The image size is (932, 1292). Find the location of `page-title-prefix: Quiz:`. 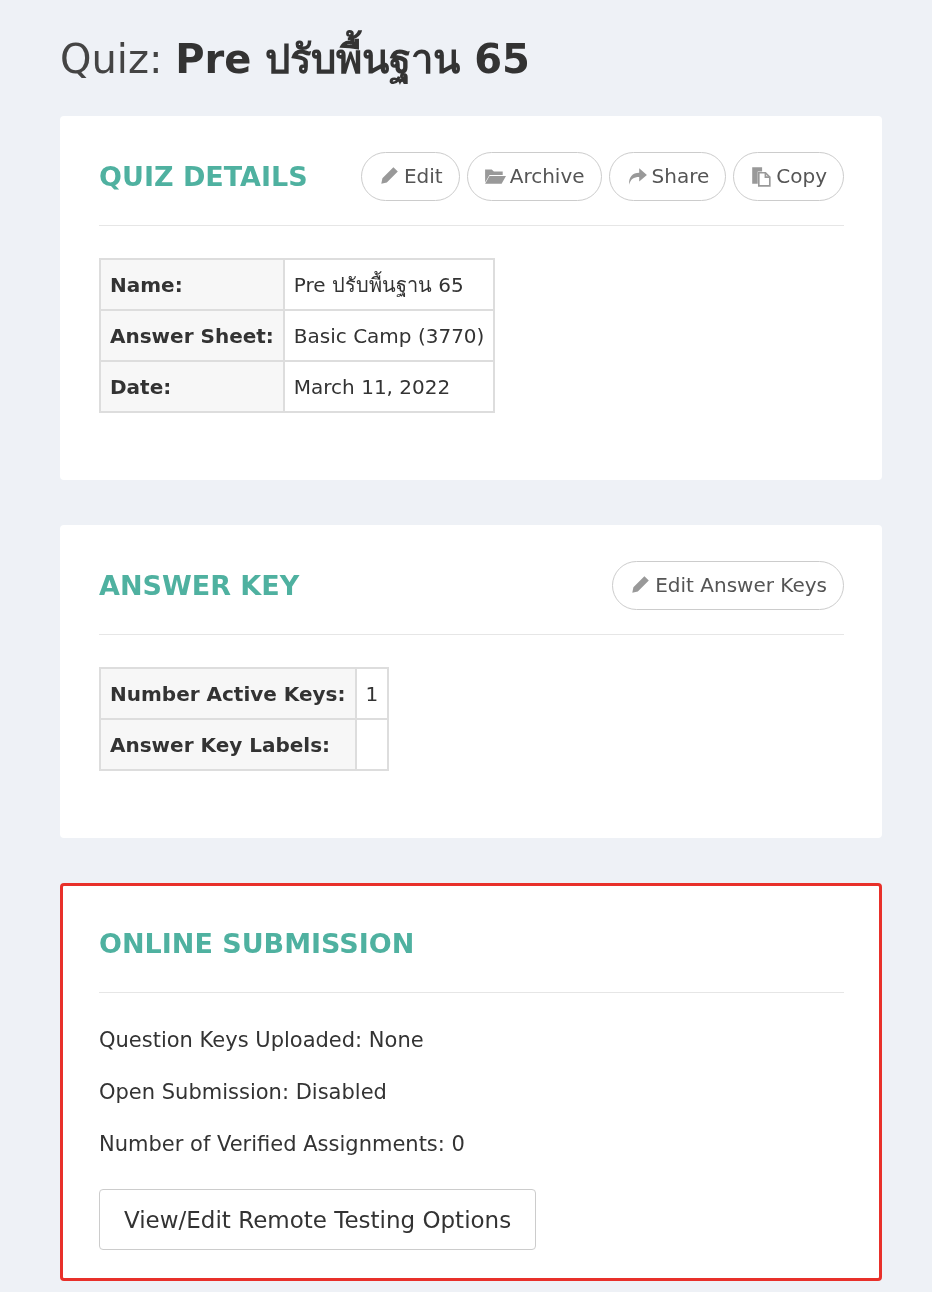

page-title-prefix: Quiz: is located at coordinates (111, 59).